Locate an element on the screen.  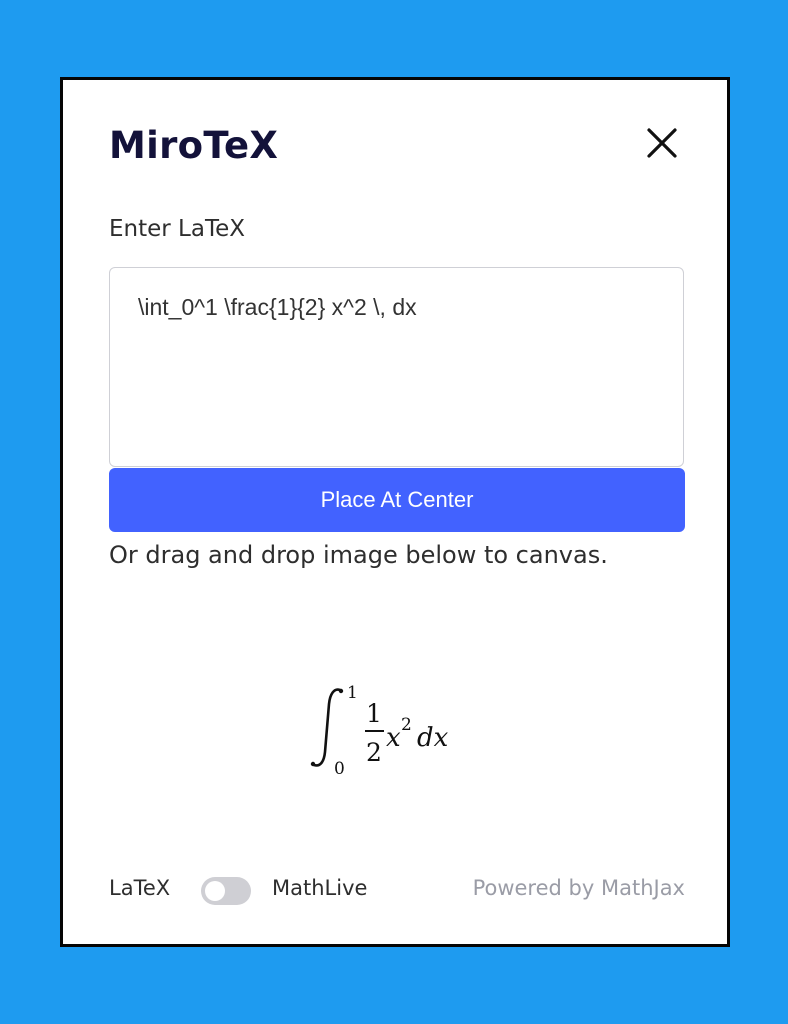
fraction-denominator: 2 is located at coordinates (374, 752).